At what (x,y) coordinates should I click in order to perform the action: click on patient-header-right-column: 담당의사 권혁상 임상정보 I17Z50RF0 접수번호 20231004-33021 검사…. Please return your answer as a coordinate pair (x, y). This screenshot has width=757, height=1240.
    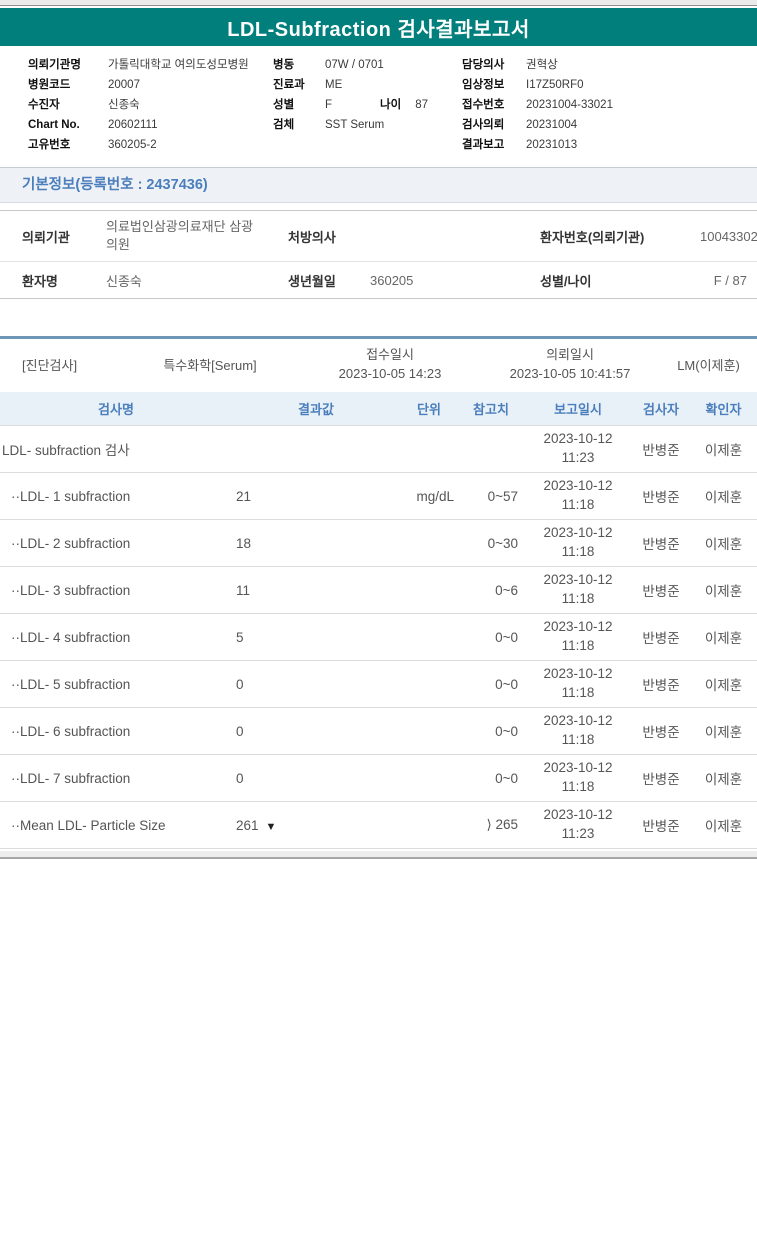
    Looking at the image, I should click on (537, 105).